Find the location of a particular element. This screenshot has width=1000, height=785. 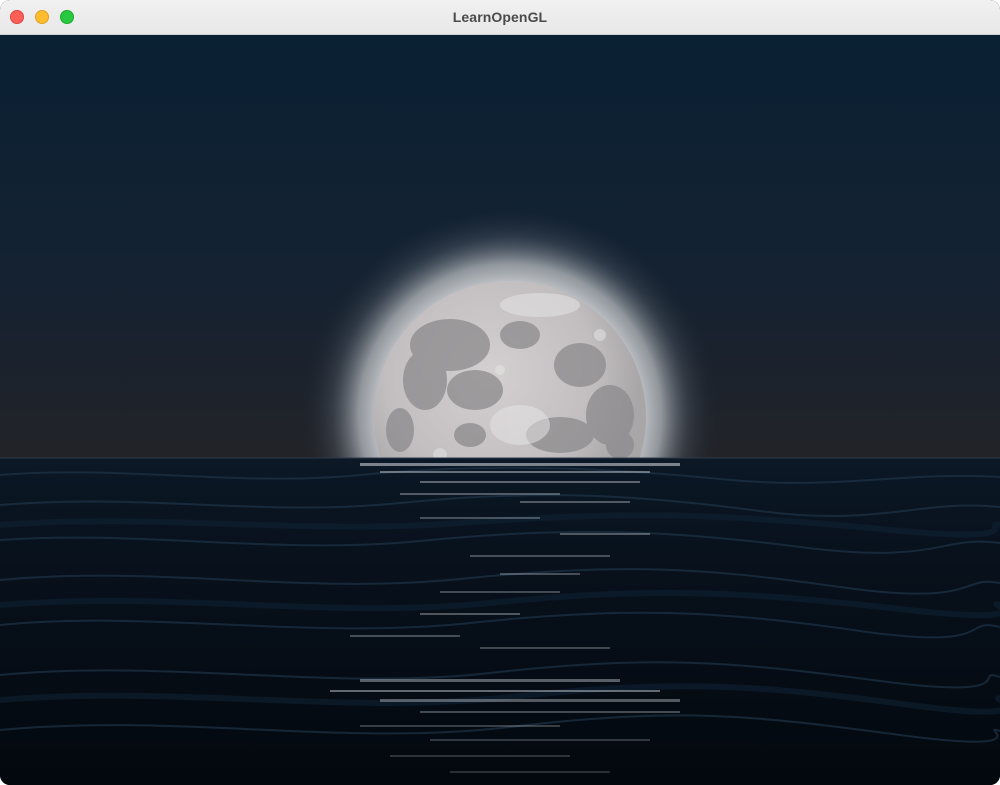

window-title: LearnOpenGL is located at coordinates (500, 17).